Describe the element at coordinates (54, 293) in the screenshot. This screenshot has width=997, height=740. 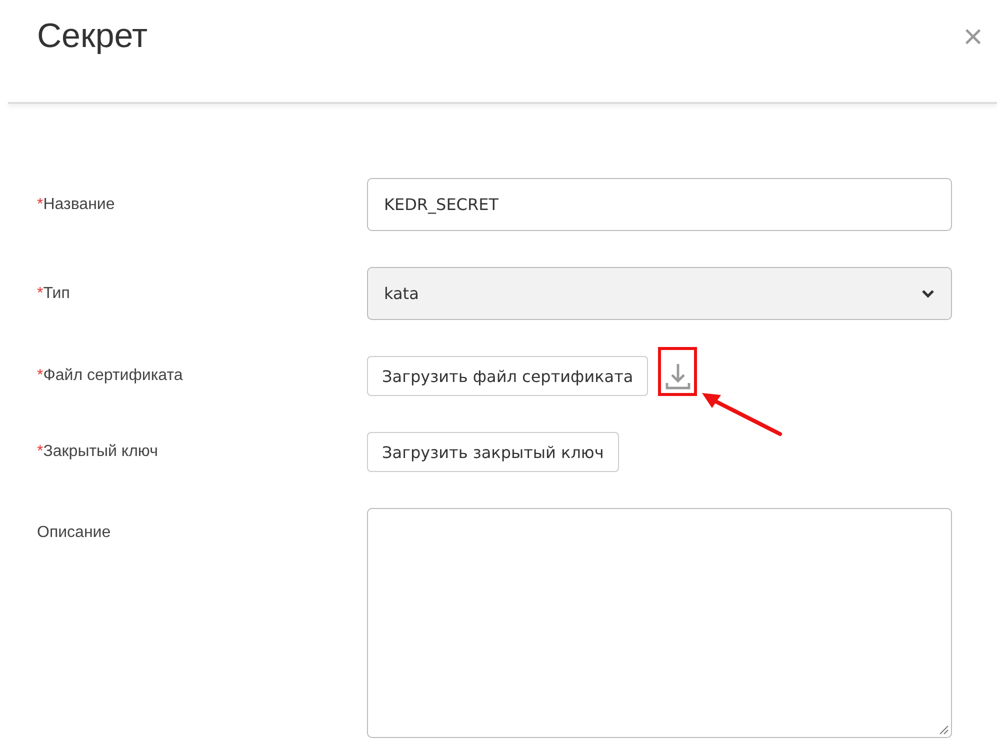
I see `field-label: *Тип` at that location.